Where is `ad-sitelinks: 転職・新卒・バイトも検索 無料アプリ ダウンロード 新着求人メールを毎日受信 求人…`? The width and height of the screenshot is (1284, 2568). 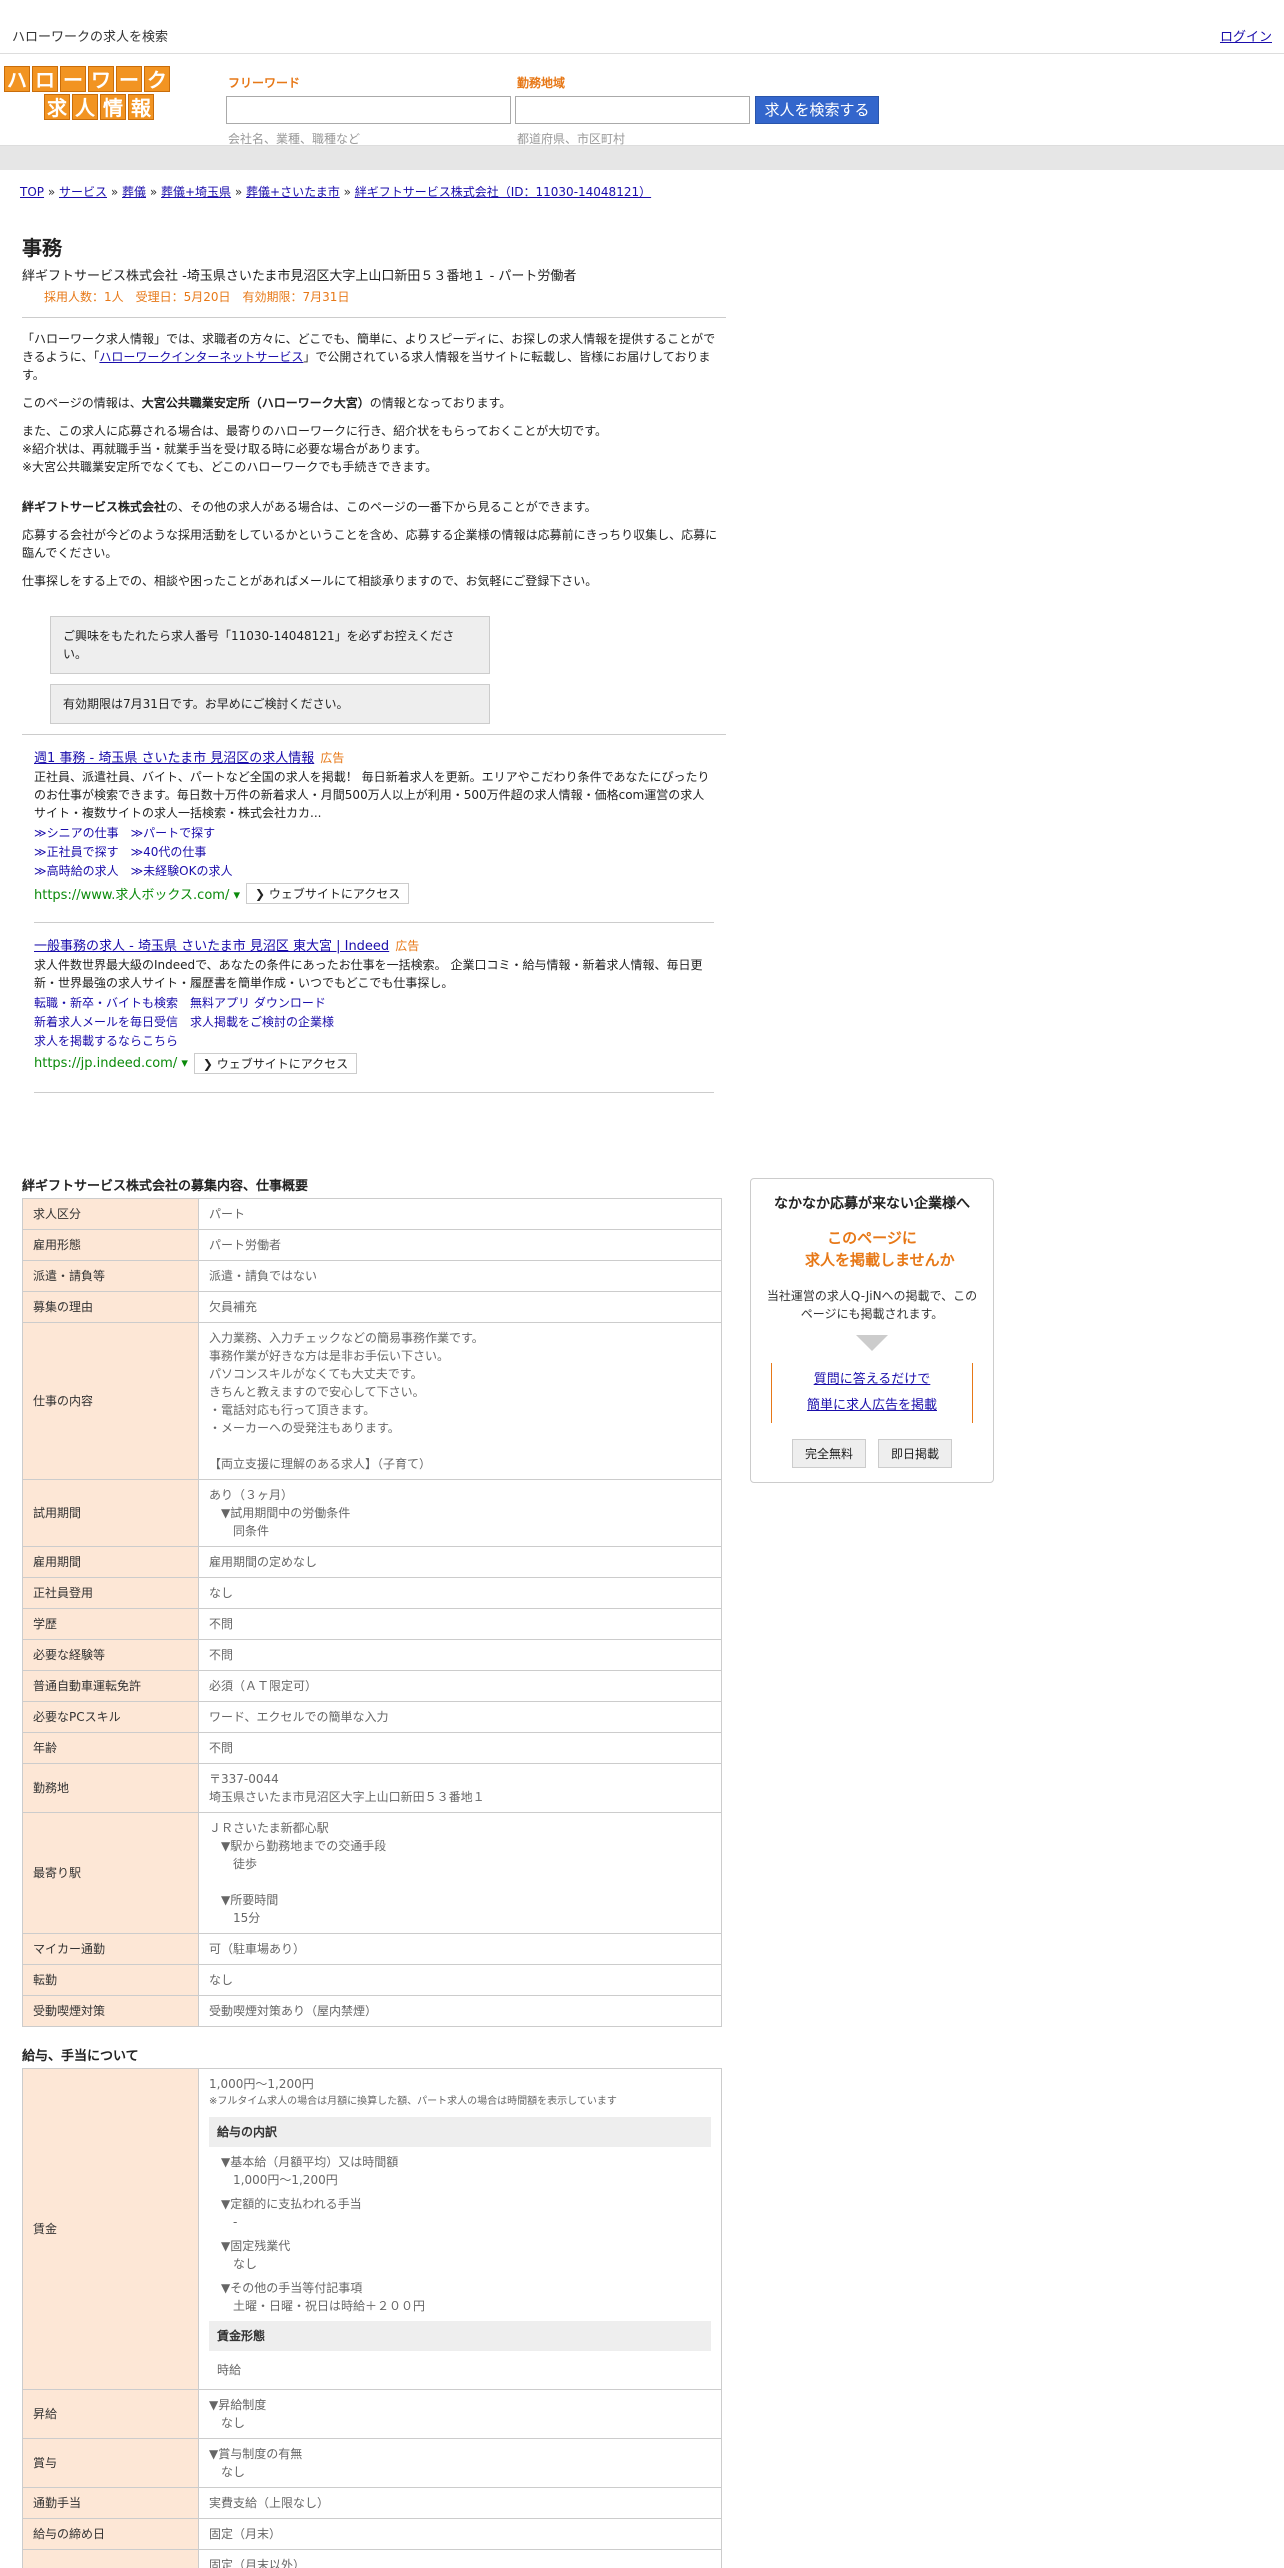 ad-sitelinks: 転職・新卒・バイトも検索 無料アプリ ダウンロード 新着求人メールを毎日受信 求人… is located at coordinates (374, 1022).